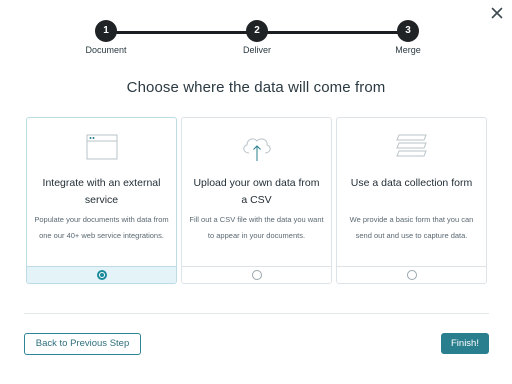 The width and height of the screenshot is (512, 384). Describe the element at coordinates (411, 183) in the screenshot. I see `option-title: Use a data collection form` at that location.